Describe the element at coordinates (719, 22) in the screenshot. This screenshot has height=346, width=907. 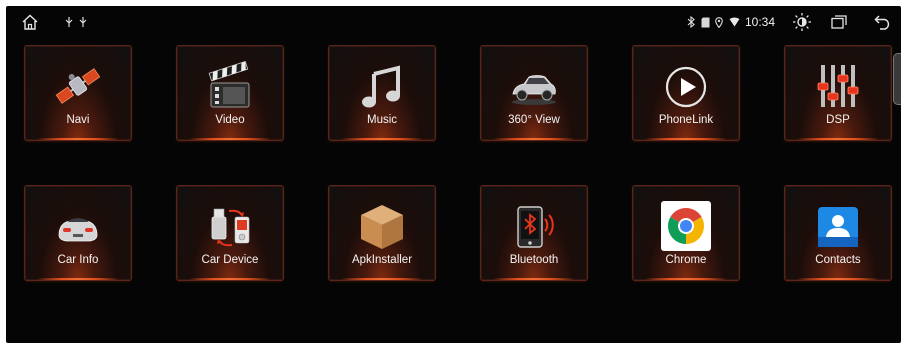
I see `location-icon` at that location.